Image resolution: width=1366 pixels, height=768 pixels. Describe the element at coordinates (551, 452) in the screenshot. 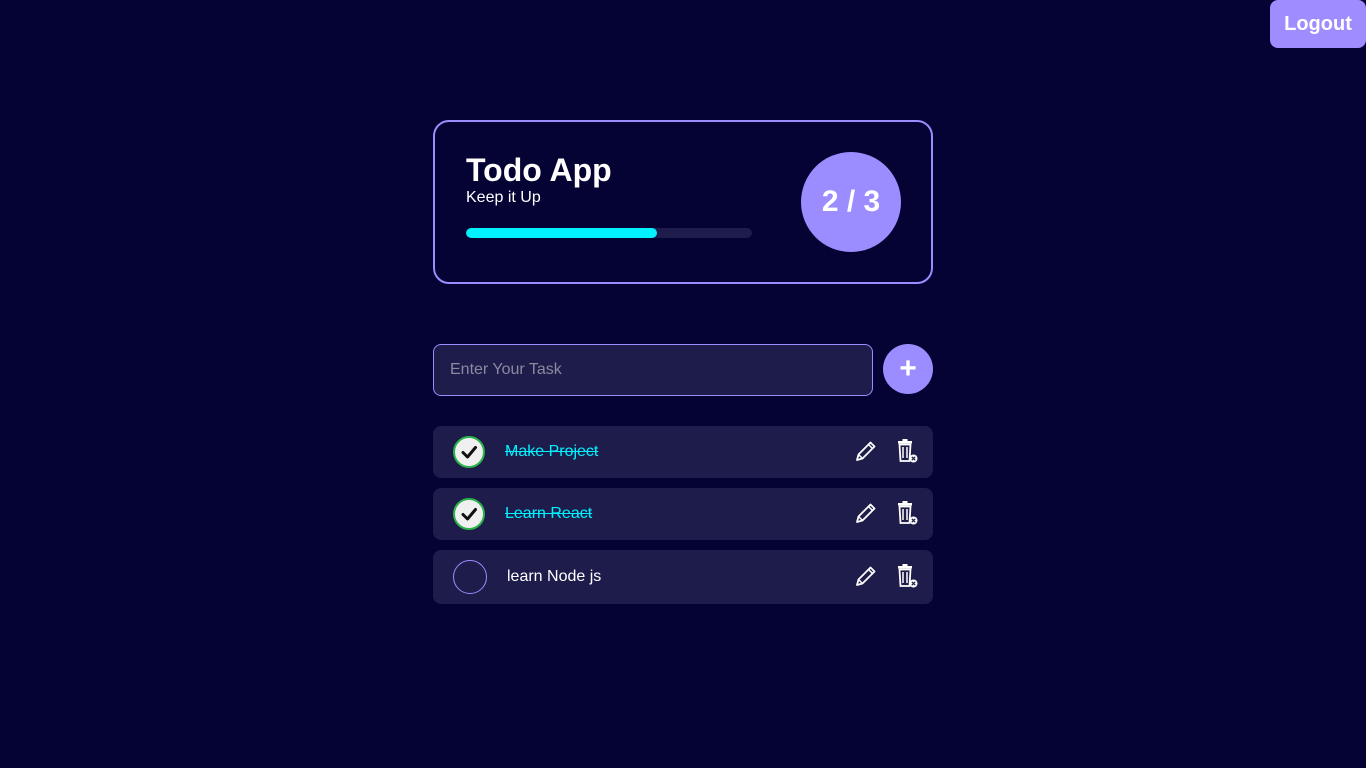

I see `todo-text: Make Project` at that location.